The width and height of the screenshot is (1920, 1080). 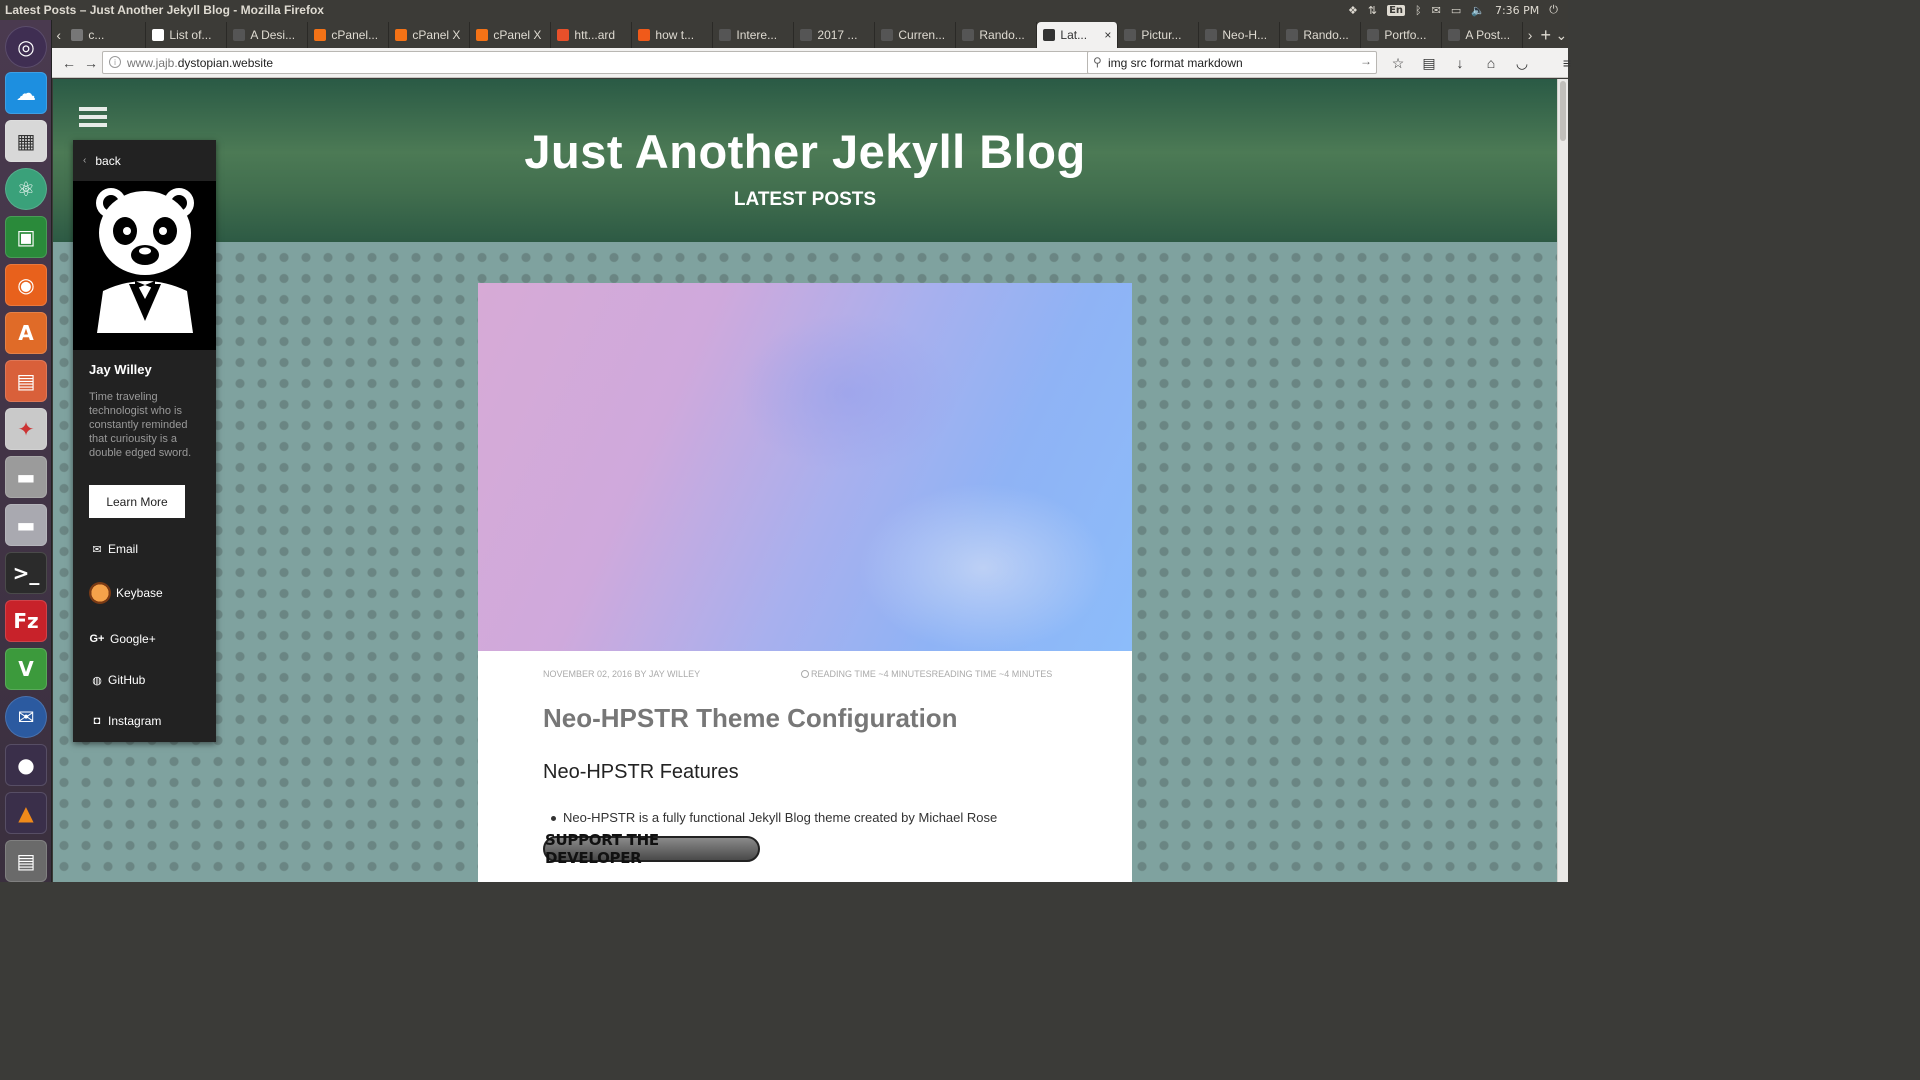 What do you see at coordinates (1353, 10) in the screenshot?
I see `dropbox-icon: ❖` at bounding box center [1353, 10].